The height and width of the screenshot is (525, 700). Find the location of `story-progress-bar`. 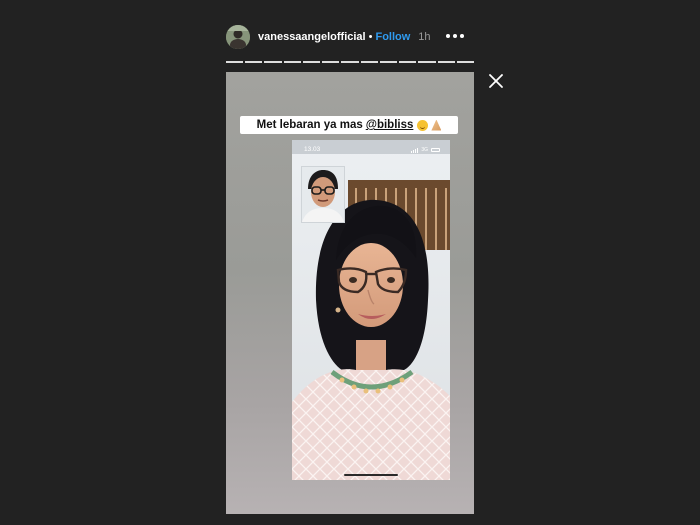

story-progress-bar is located at coordinates (350, 62).